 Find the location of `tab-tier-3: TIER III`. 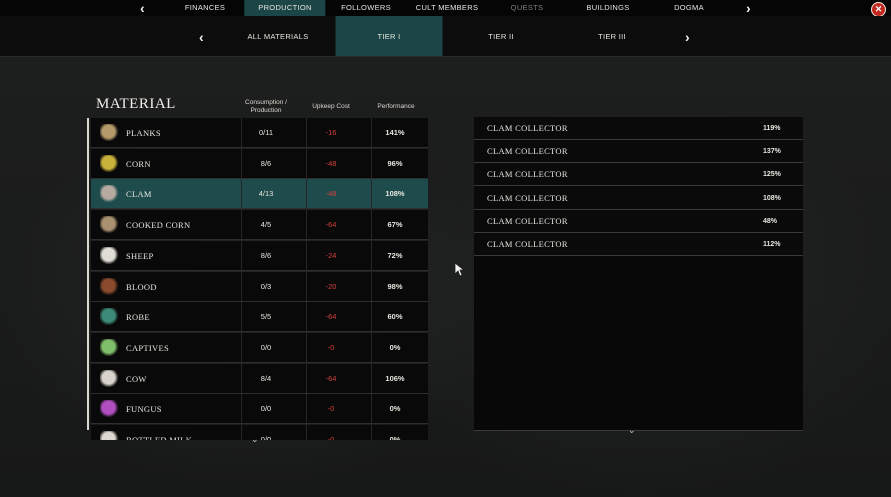

tab-tier-3: TIER III is located at coordinates (612, 36).